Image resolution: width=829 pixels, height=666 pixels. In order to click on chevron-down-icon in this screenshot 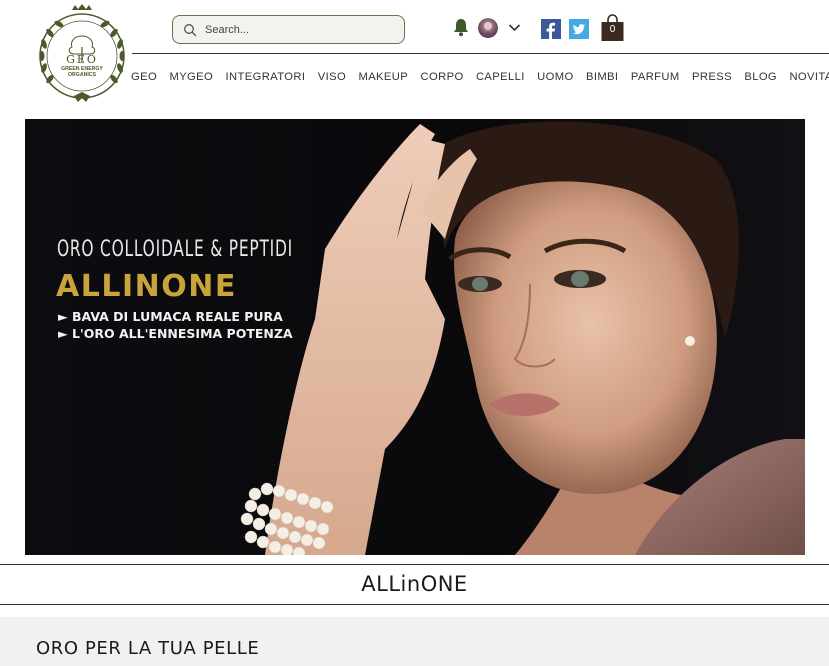, I will do `click(514, 27)`.